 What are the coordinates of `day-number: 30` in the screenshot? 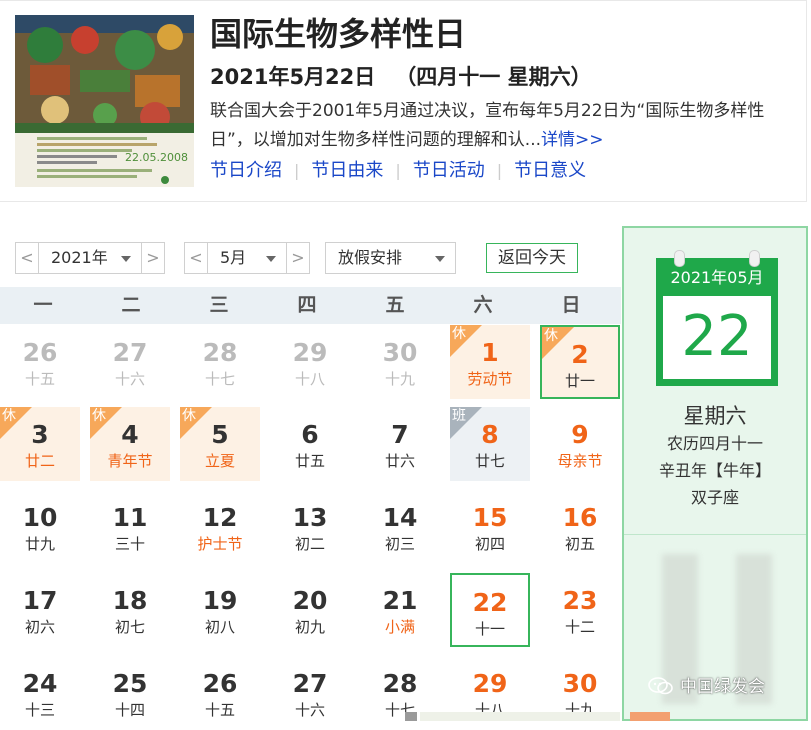 It's located at (580, 683).